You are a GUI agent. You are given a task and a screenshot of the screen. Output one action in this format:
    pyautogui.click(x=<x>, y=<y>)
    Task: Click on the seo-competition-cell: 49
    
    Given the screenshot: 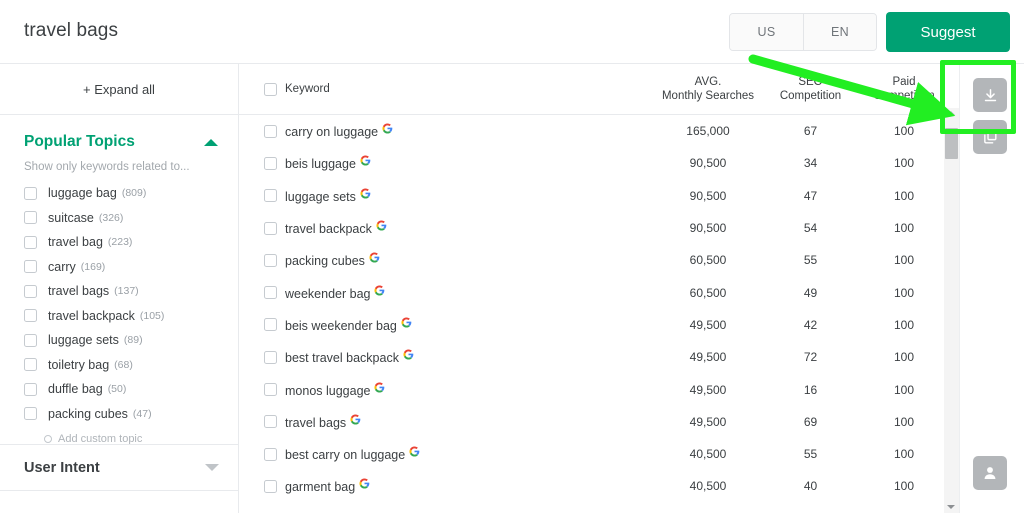 What is the action you would take?
    pyautogui.click(x=810, y=292)
    